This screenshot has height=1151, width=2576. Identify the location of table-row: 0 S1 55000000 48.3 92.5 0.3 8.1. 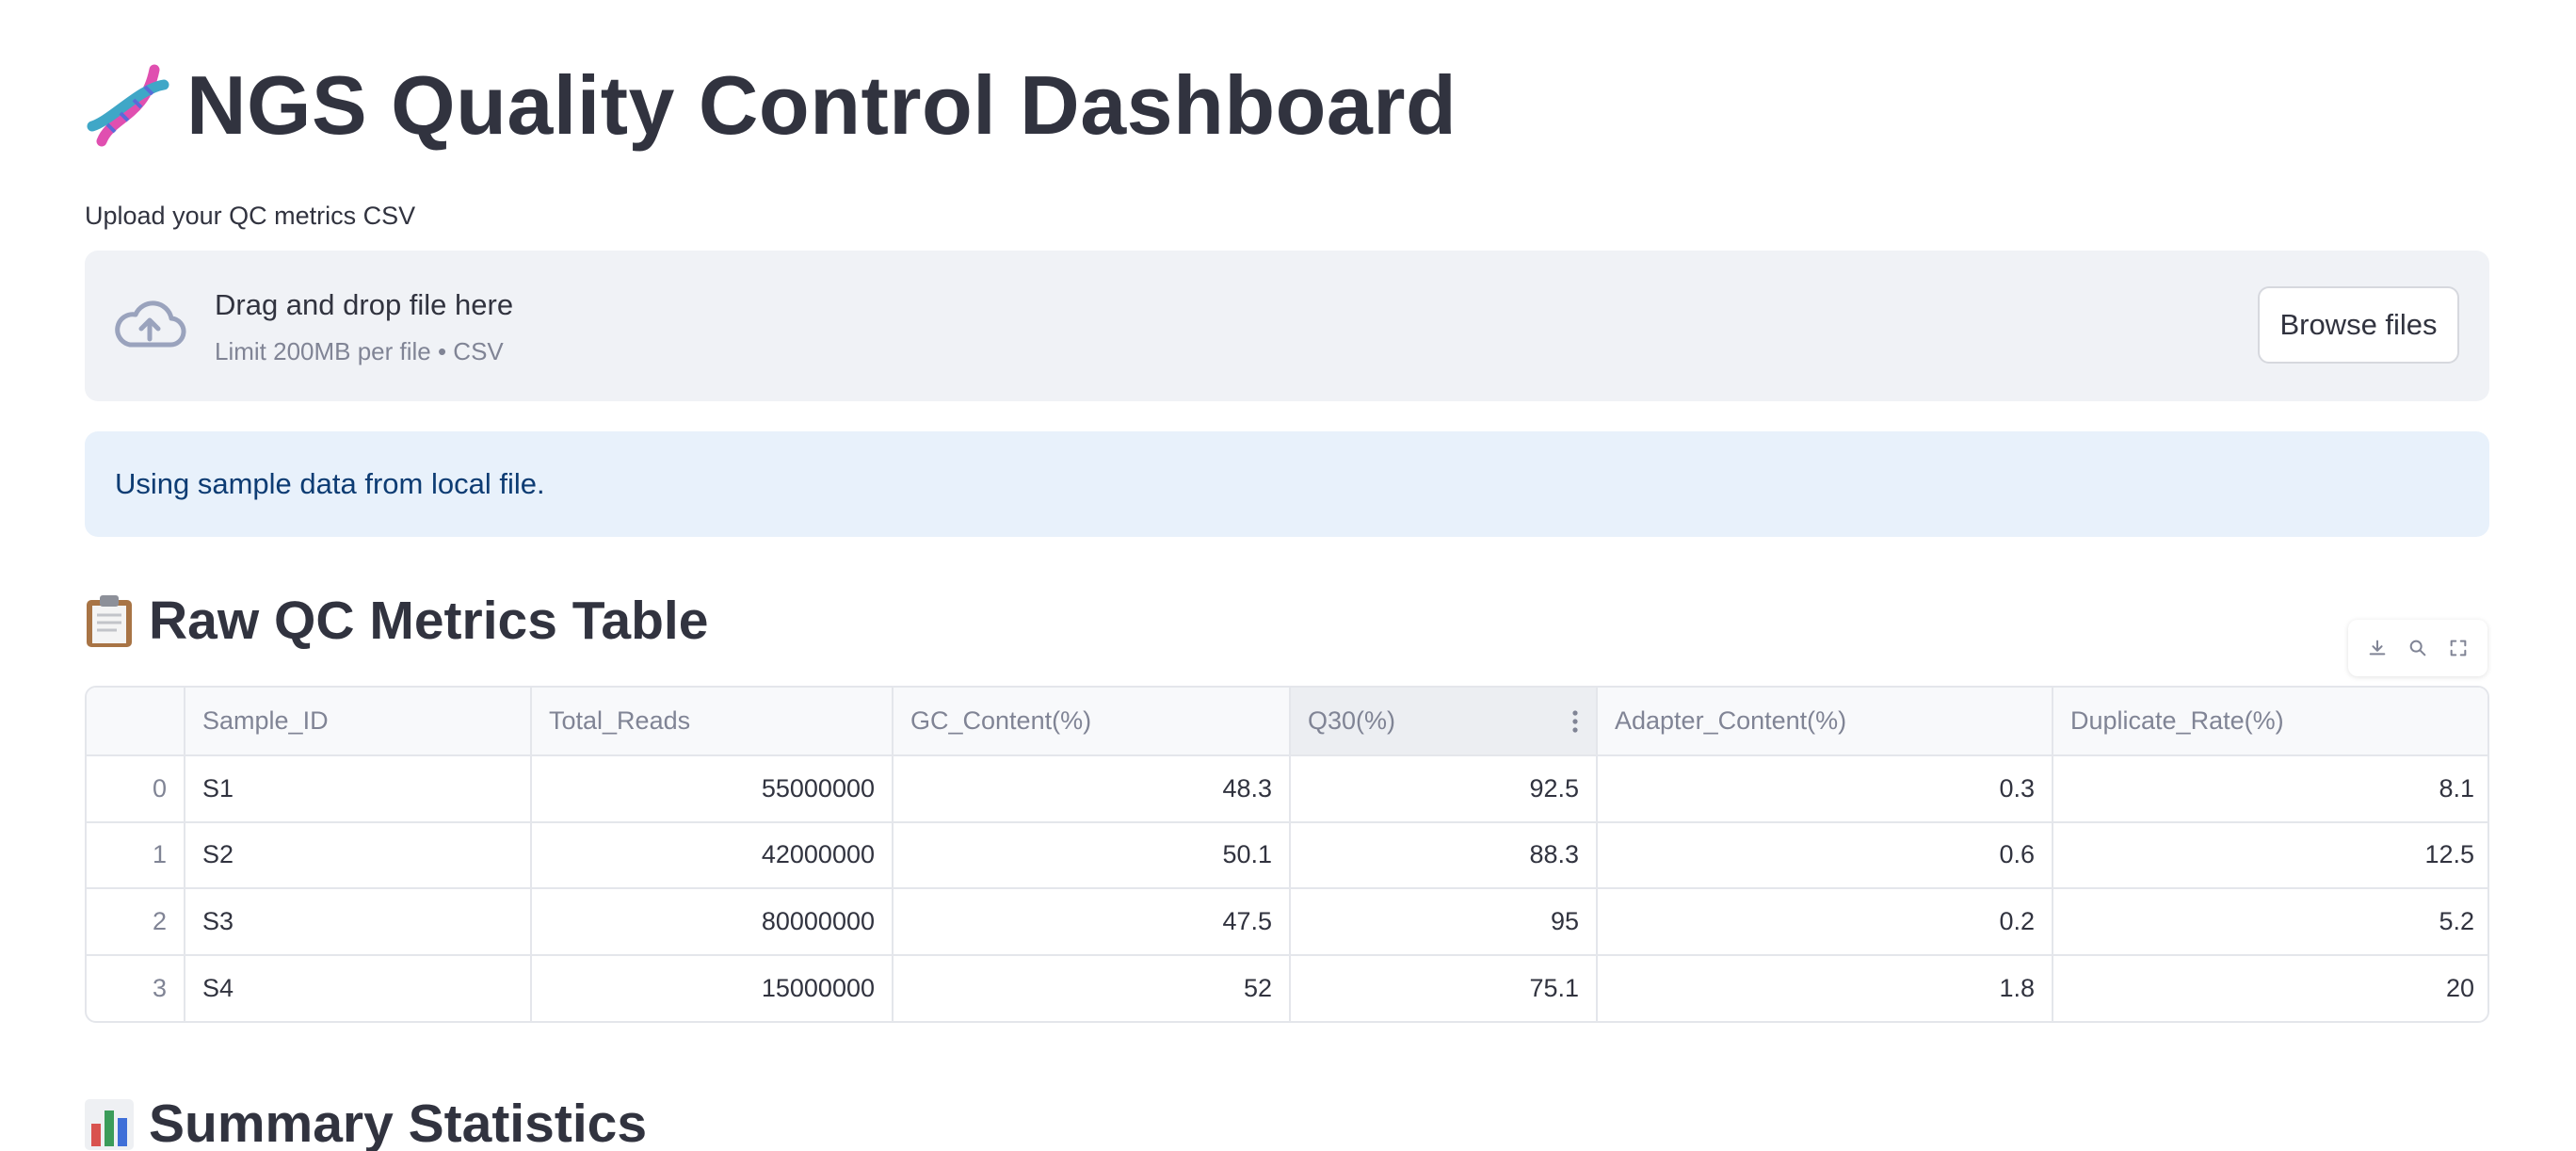
(1287, 789).